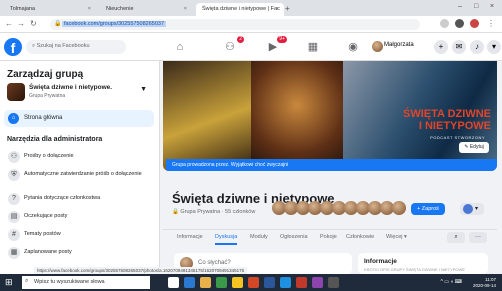  I want to click on edge-icon, so click(189, 282).